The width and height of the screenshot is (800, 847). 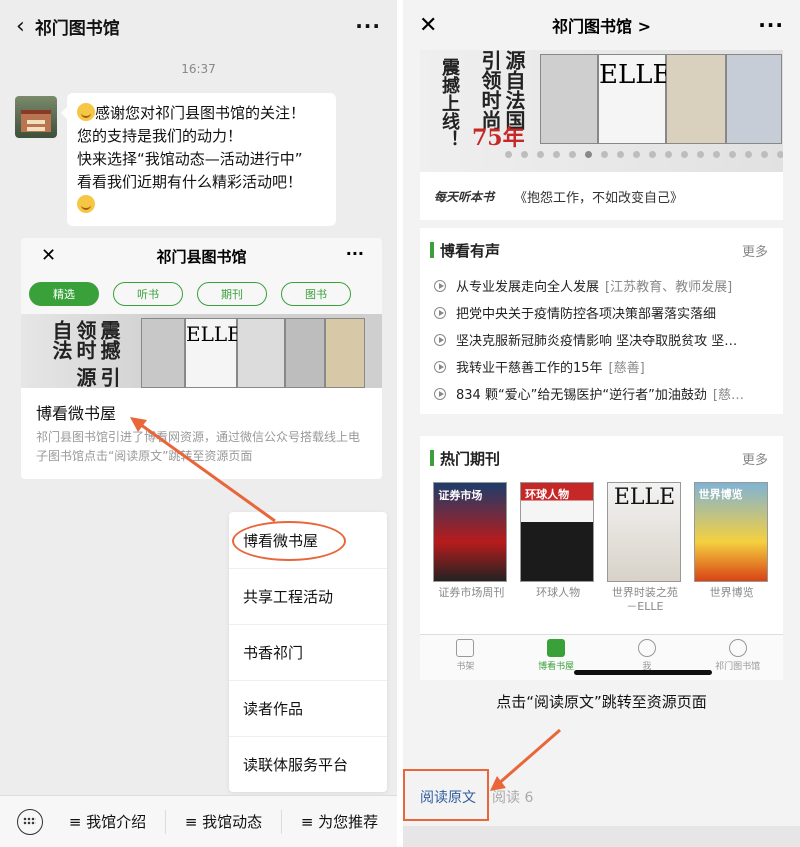 What do you see at coordinates (731, 592) in the screenshot?
I see `magazine-name: 世界博览` at bounding box center [731, 592].